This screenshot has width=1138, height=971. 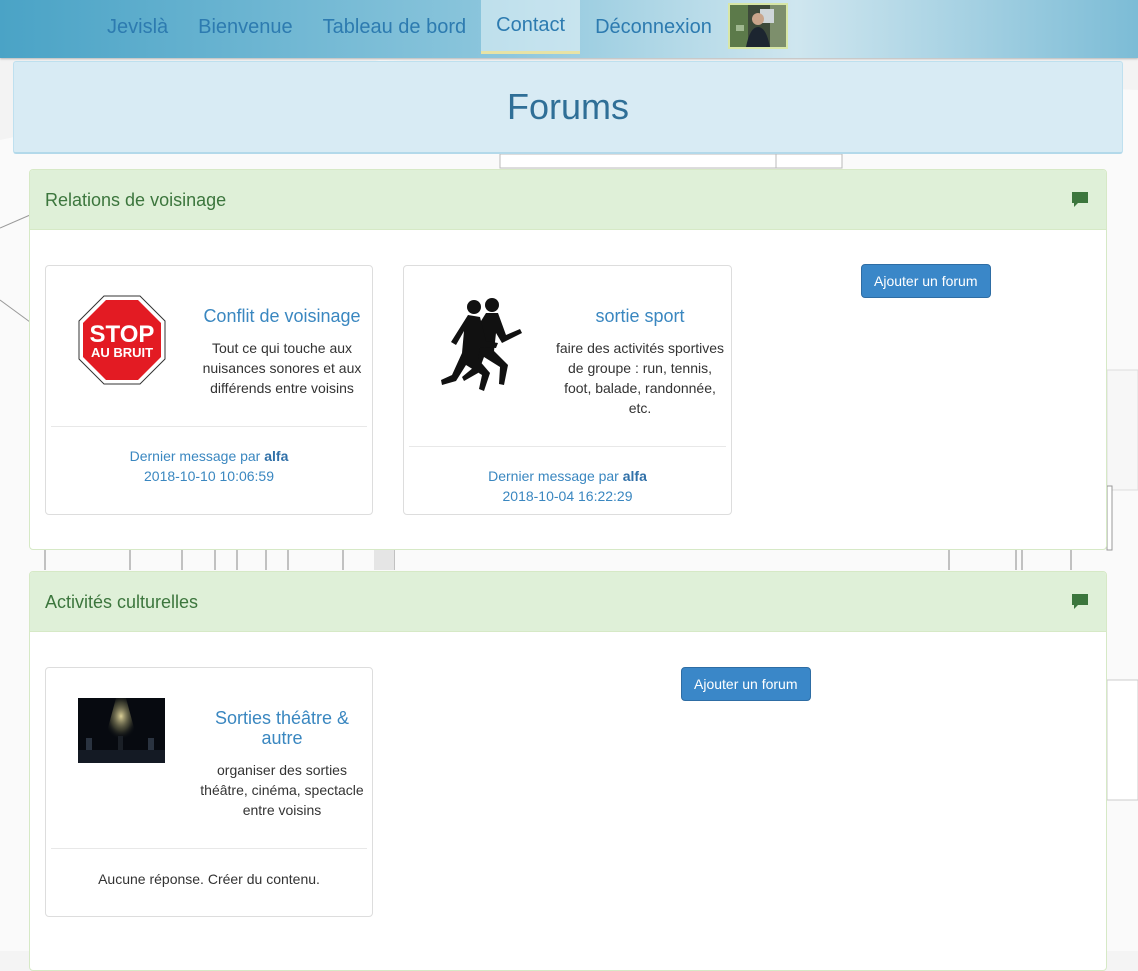 What do you see at coordinates (122, 334) in the screenshot?
I see `stop-text: STOP` at bounding box center [122, 334].